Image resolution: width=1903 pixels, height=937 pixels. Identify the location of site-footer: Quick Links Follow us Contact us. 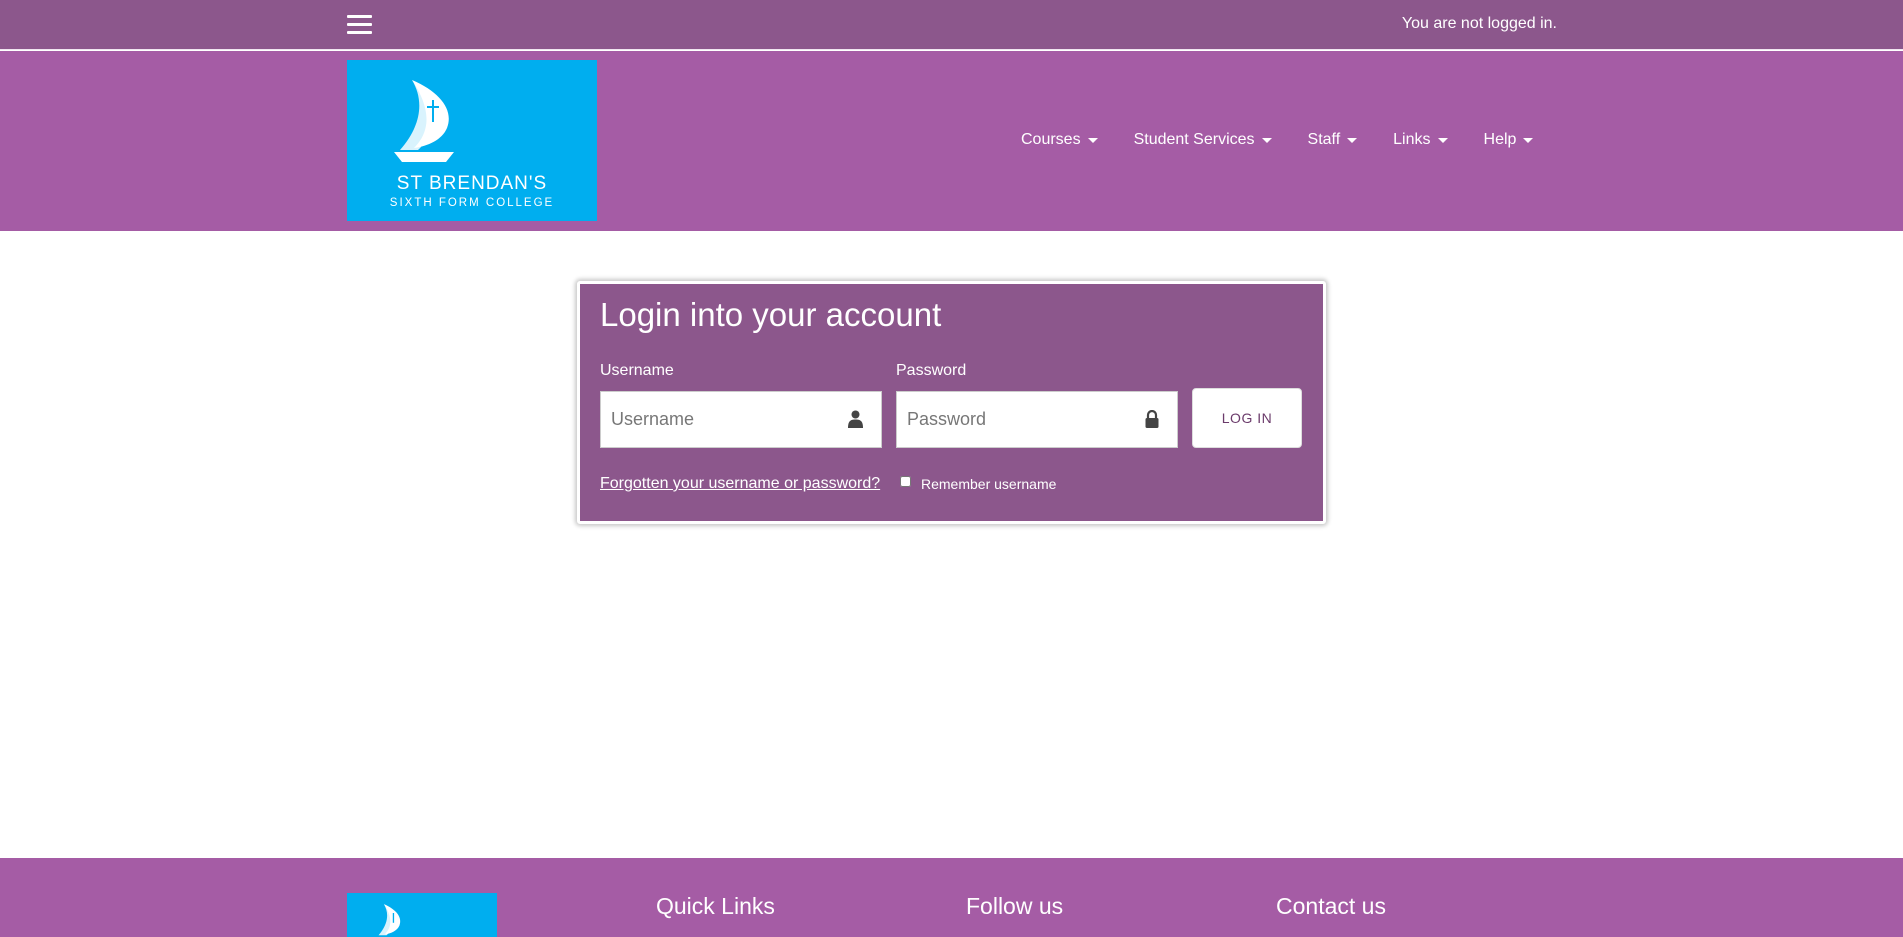
(951, 897).